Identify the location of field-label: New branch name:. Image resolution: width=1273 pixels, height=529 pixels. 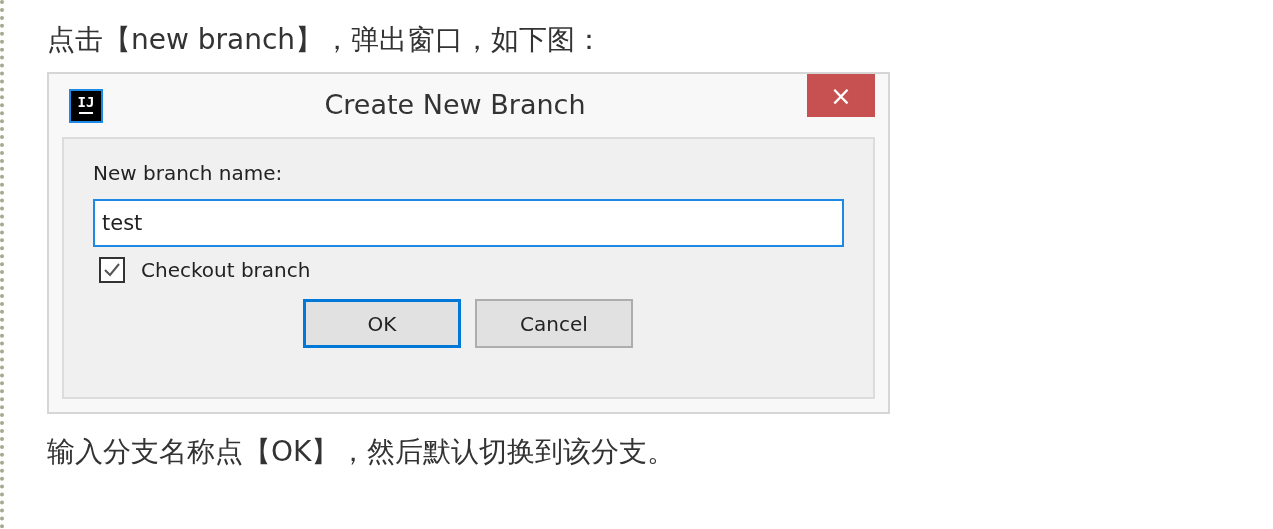
(188, 173).